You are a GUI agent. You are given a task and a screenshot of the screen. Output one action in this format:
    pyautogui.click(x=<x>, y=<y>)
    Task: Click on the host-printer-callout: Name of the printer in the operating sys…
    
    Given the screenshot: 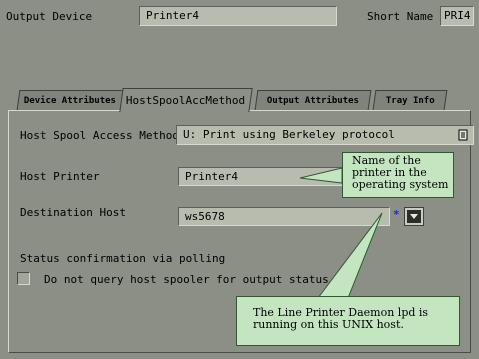 What is the action you would take?
    pyautogui.click(x=398, y=175)
    